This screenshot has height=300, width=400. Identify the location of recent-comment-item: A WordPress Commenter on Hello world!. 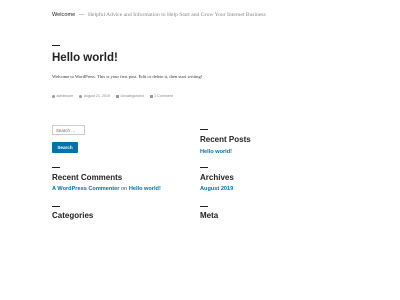
(106, 189).